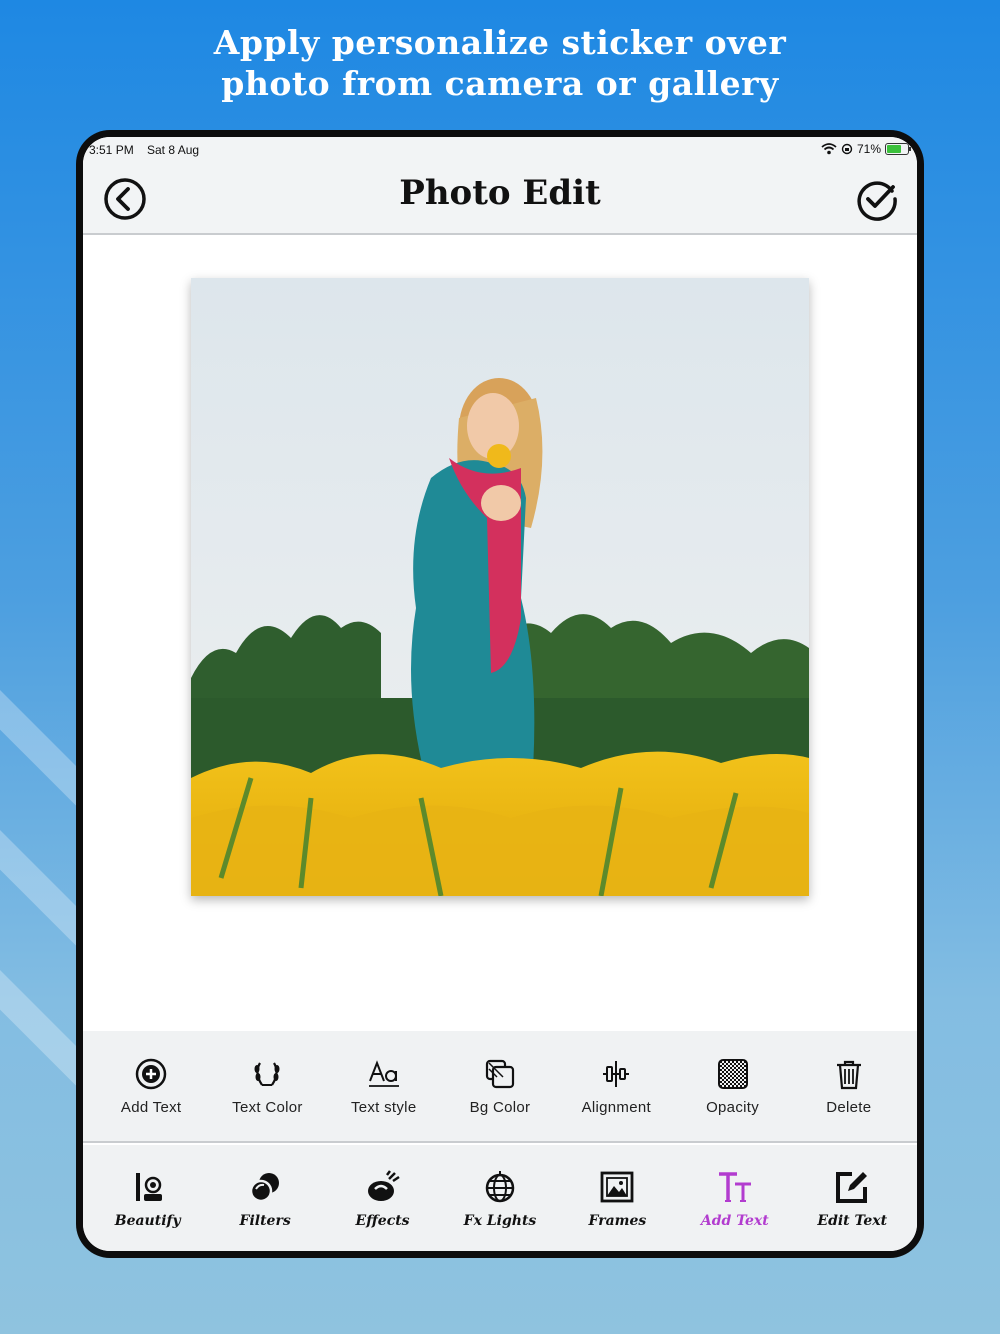  What do you see at coordinates (617, 1221) in the screenshot?
I see `tool-label: Frames` at bounding box center [617, 1221].